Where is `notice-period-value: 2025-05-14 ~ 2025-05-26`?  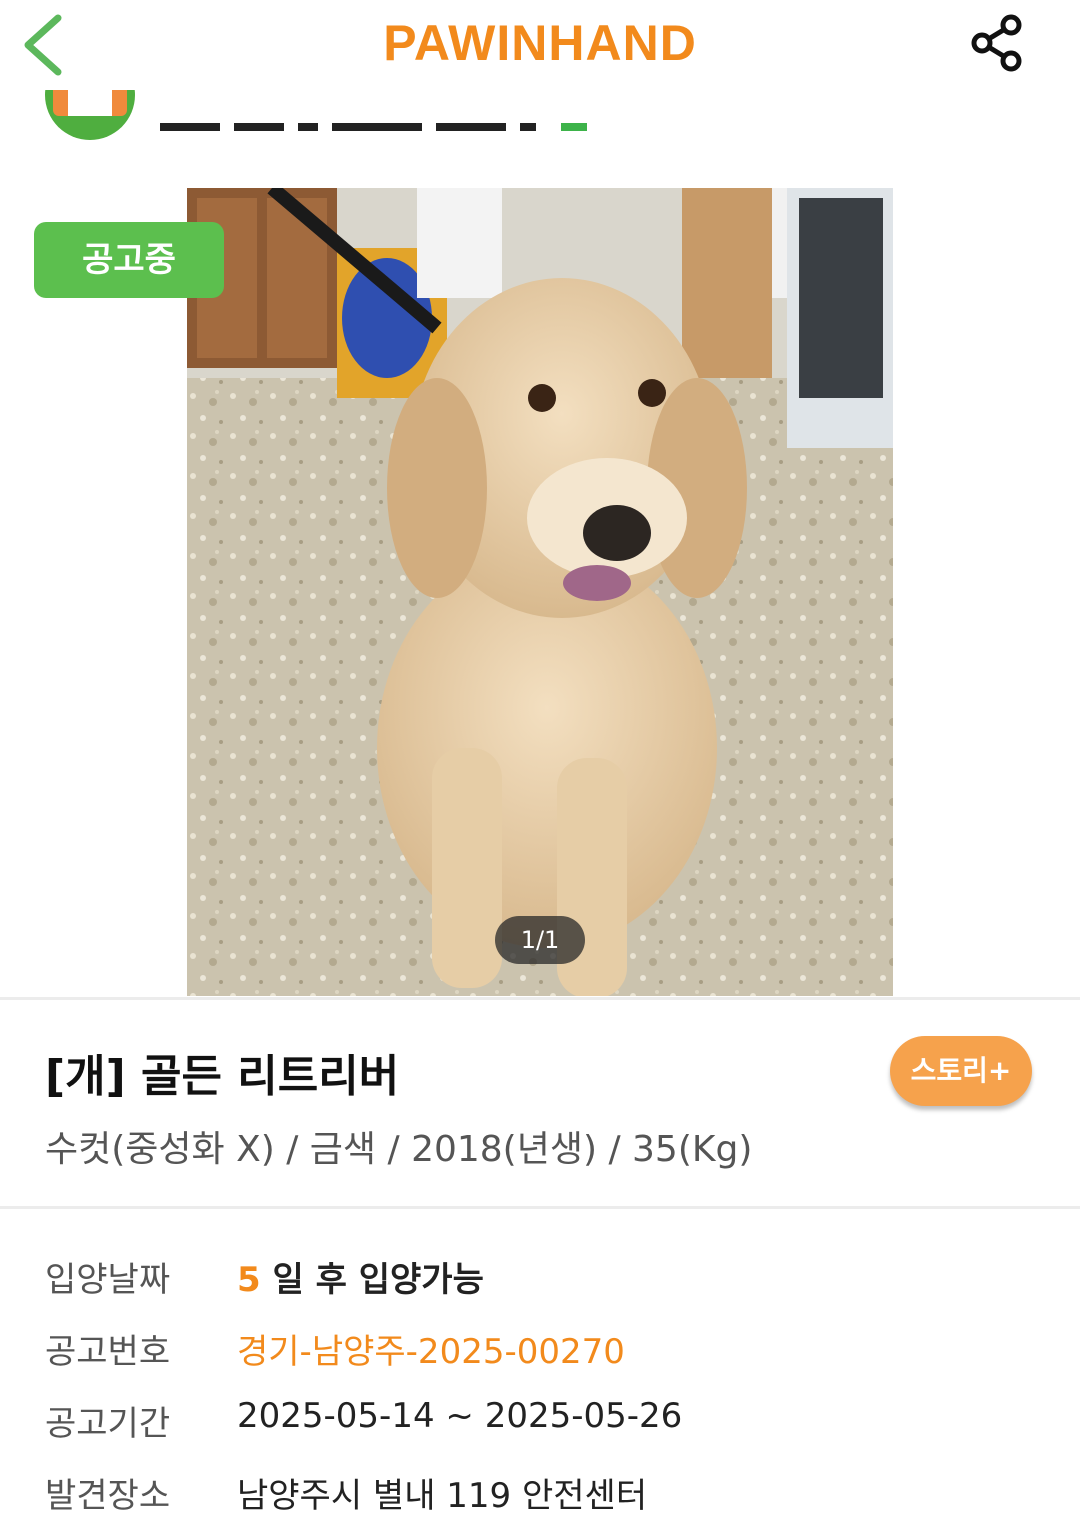
notice-period-value: 2025-05-14 ~ 2025-05-26 is located at coordinates (460, 1416).